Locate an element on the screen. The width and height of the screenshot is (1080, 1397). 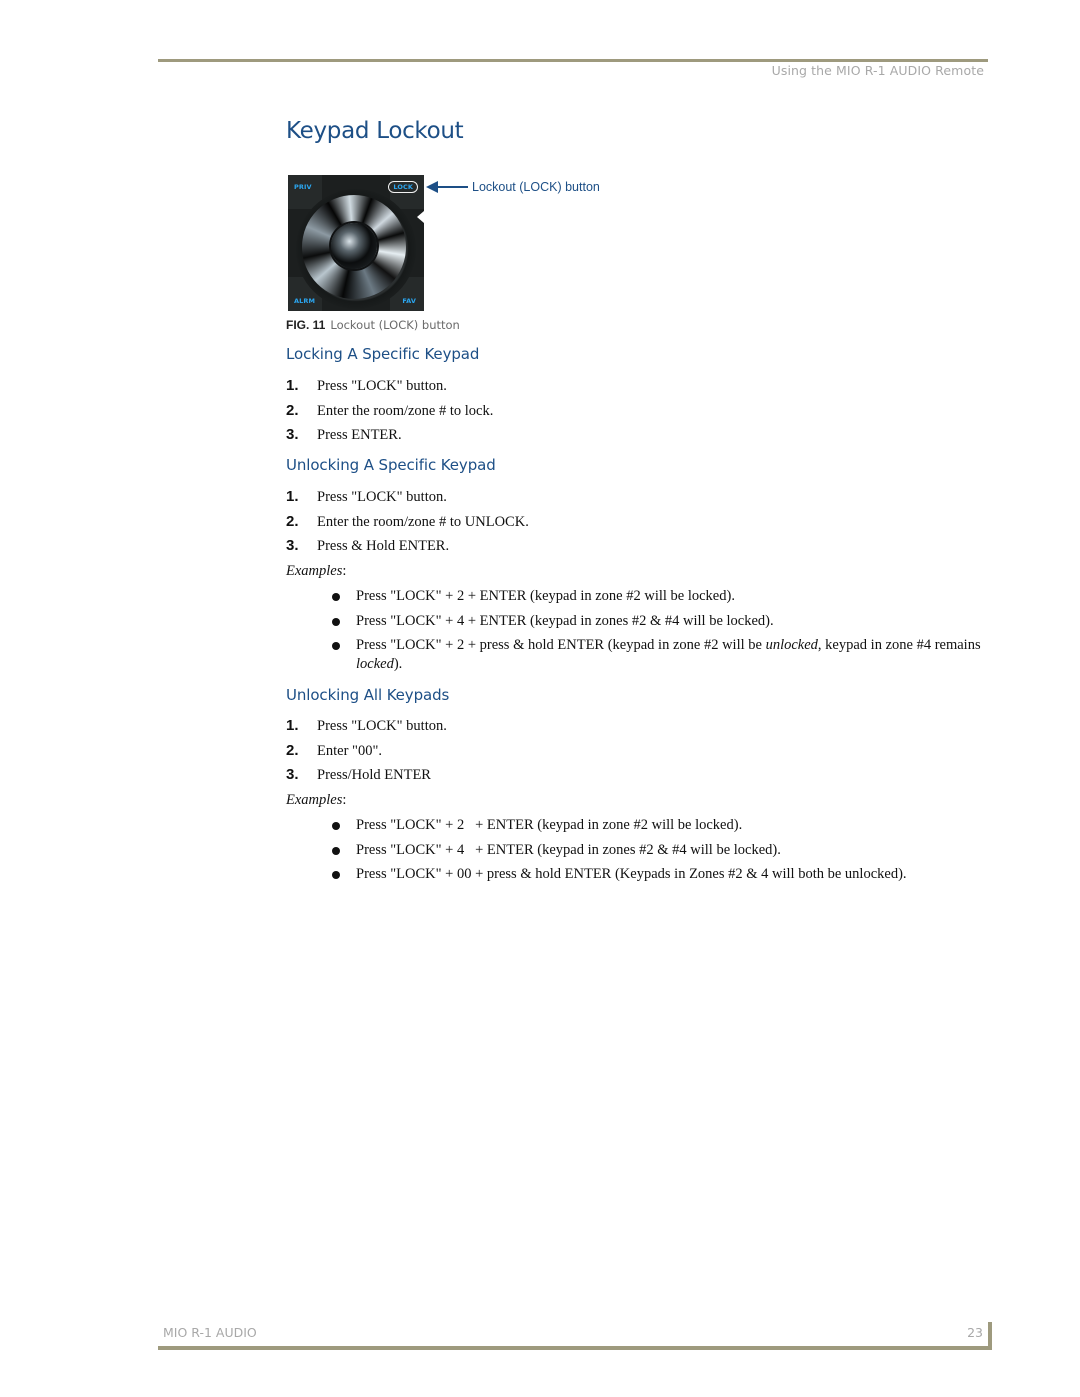
header-rule is located at coordinates (573, 60).